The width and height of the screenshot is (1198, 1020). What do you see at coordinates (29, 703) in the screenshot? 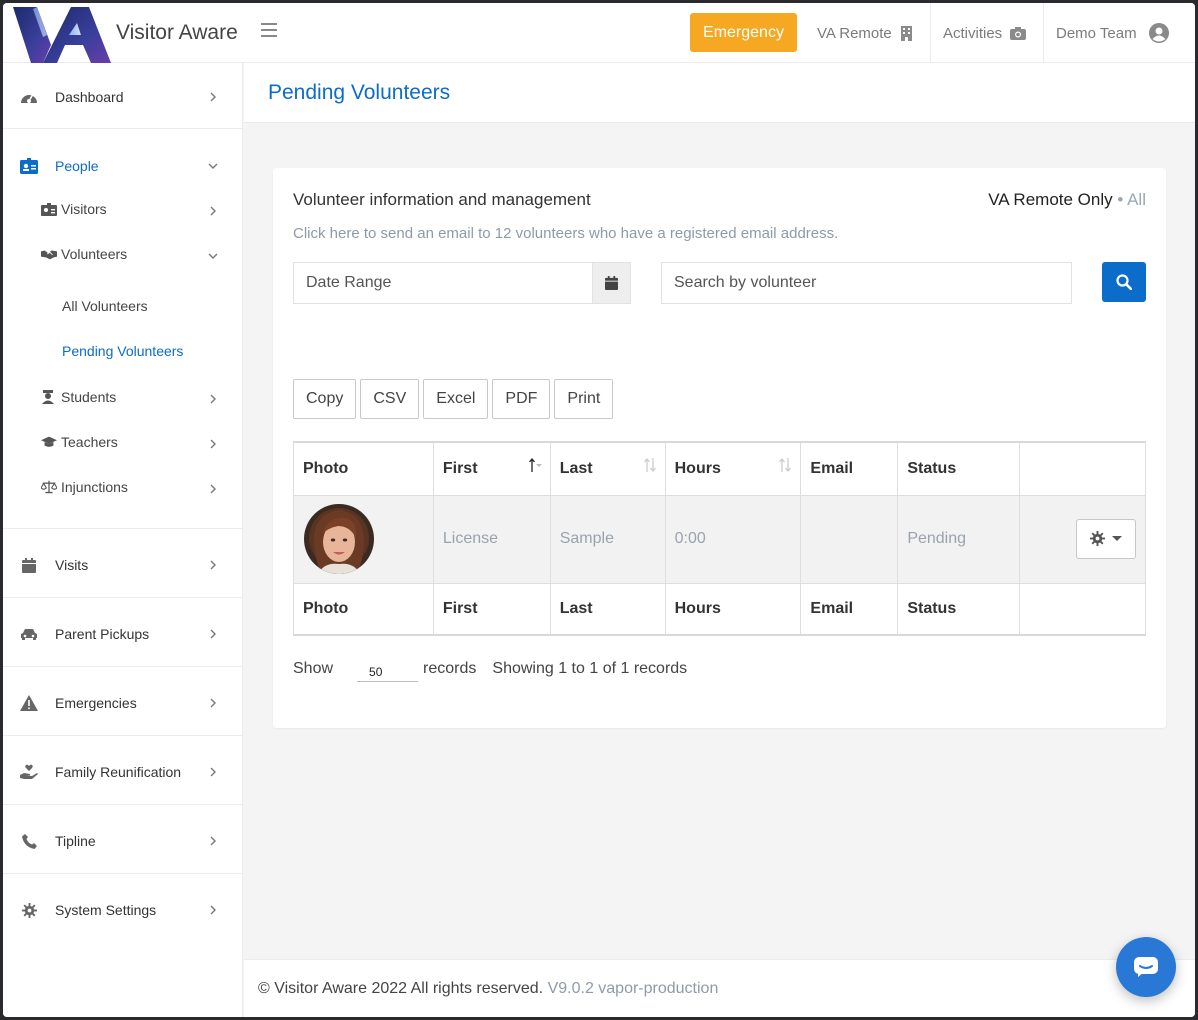
I see `warning-triangle-icon` at bounding box center [29, 703].